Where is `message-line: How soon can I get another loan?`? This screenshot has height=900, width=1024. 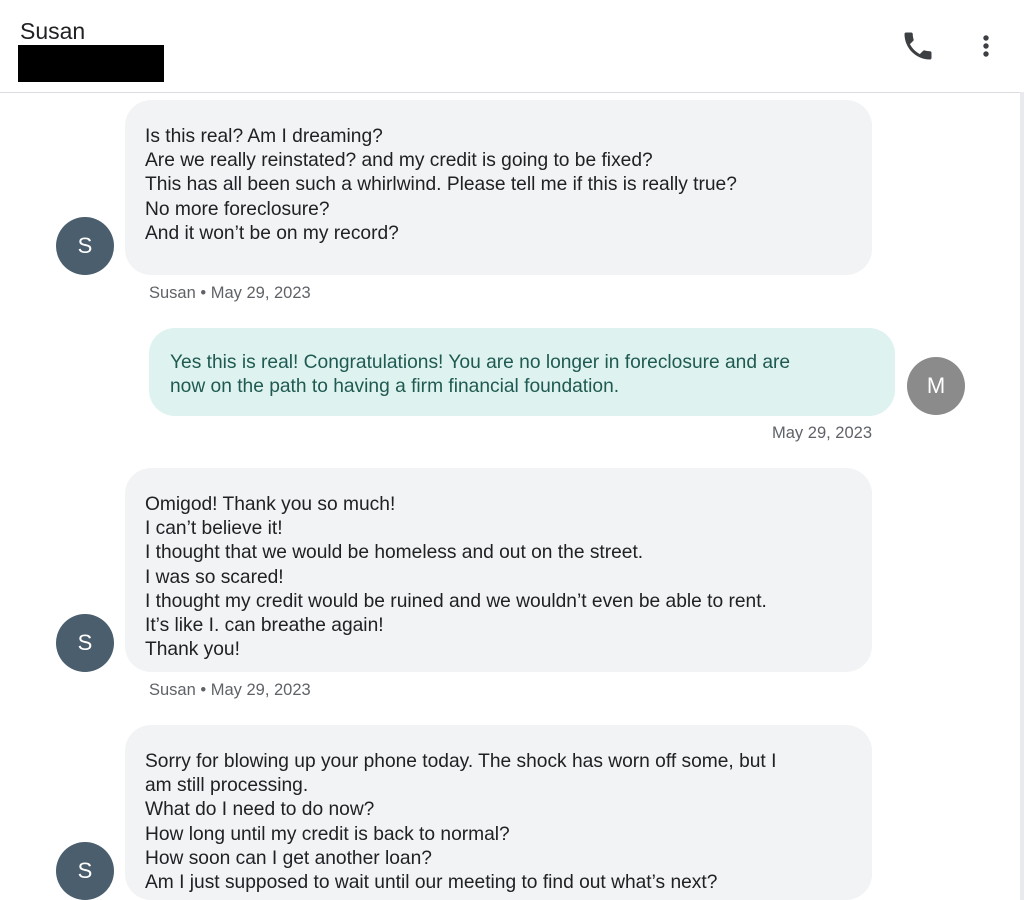
message-line: How soon can I get another loan? is located at coordinates (288, 858).